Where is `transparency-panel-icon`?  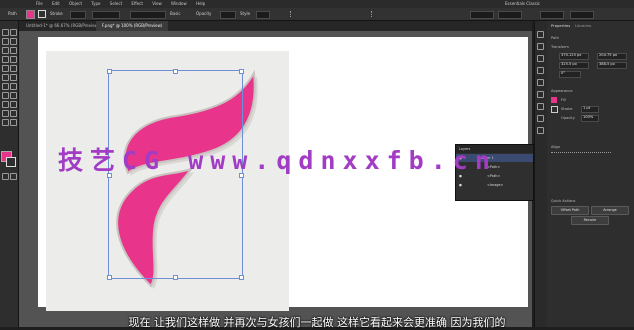 transparency-panel-icon is located at coordinates (540, 106).